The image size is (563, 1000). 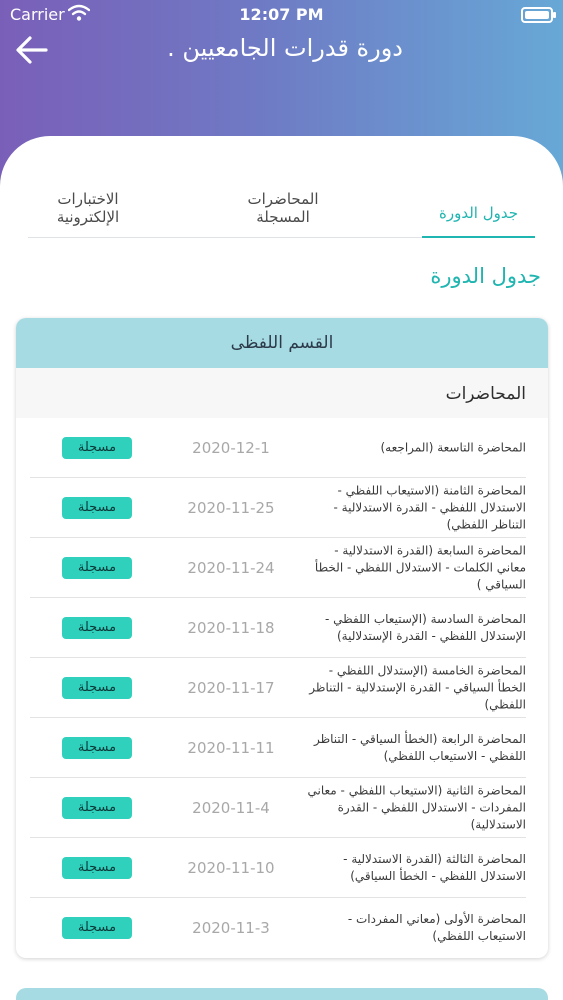 What do you see at coordinates (231, 567) in the screenshot?
I see `lecture-date: 2020-11-24` at bounding box center [231, 567].